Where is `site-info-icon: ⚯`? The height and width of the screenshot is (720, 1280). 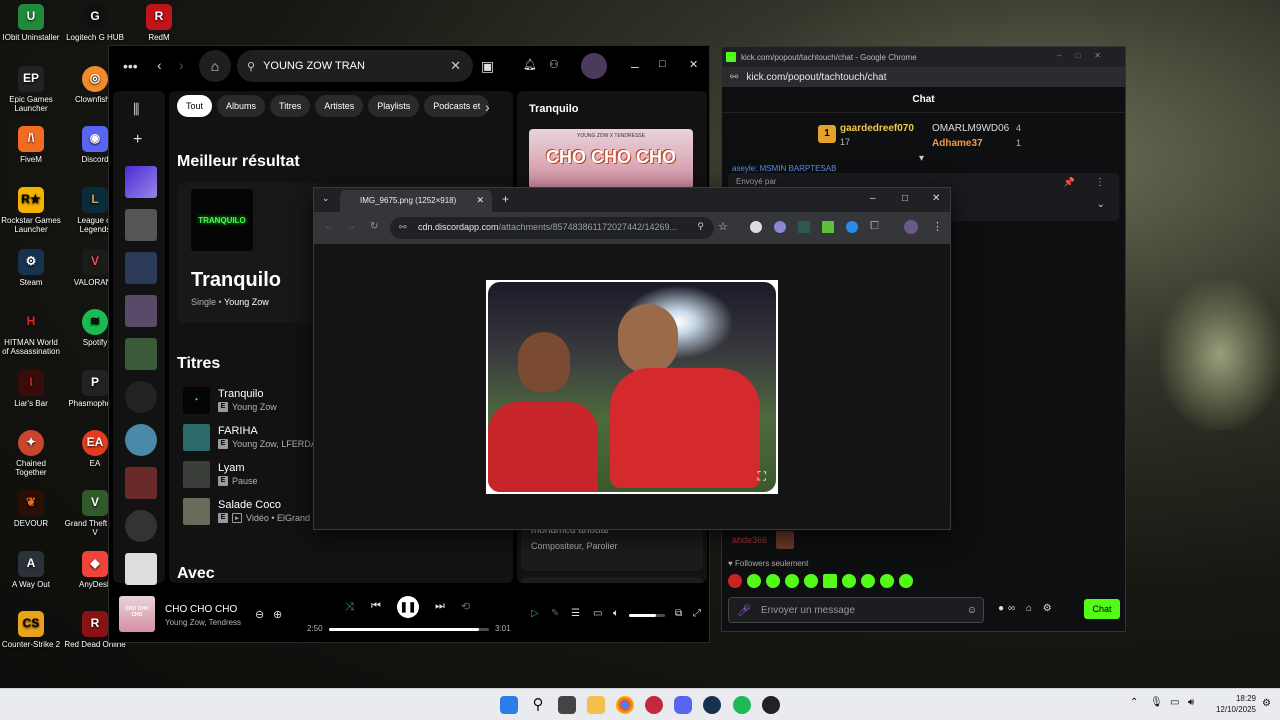
site-info-icon: ⚯ is located at coordinates (734, 77).